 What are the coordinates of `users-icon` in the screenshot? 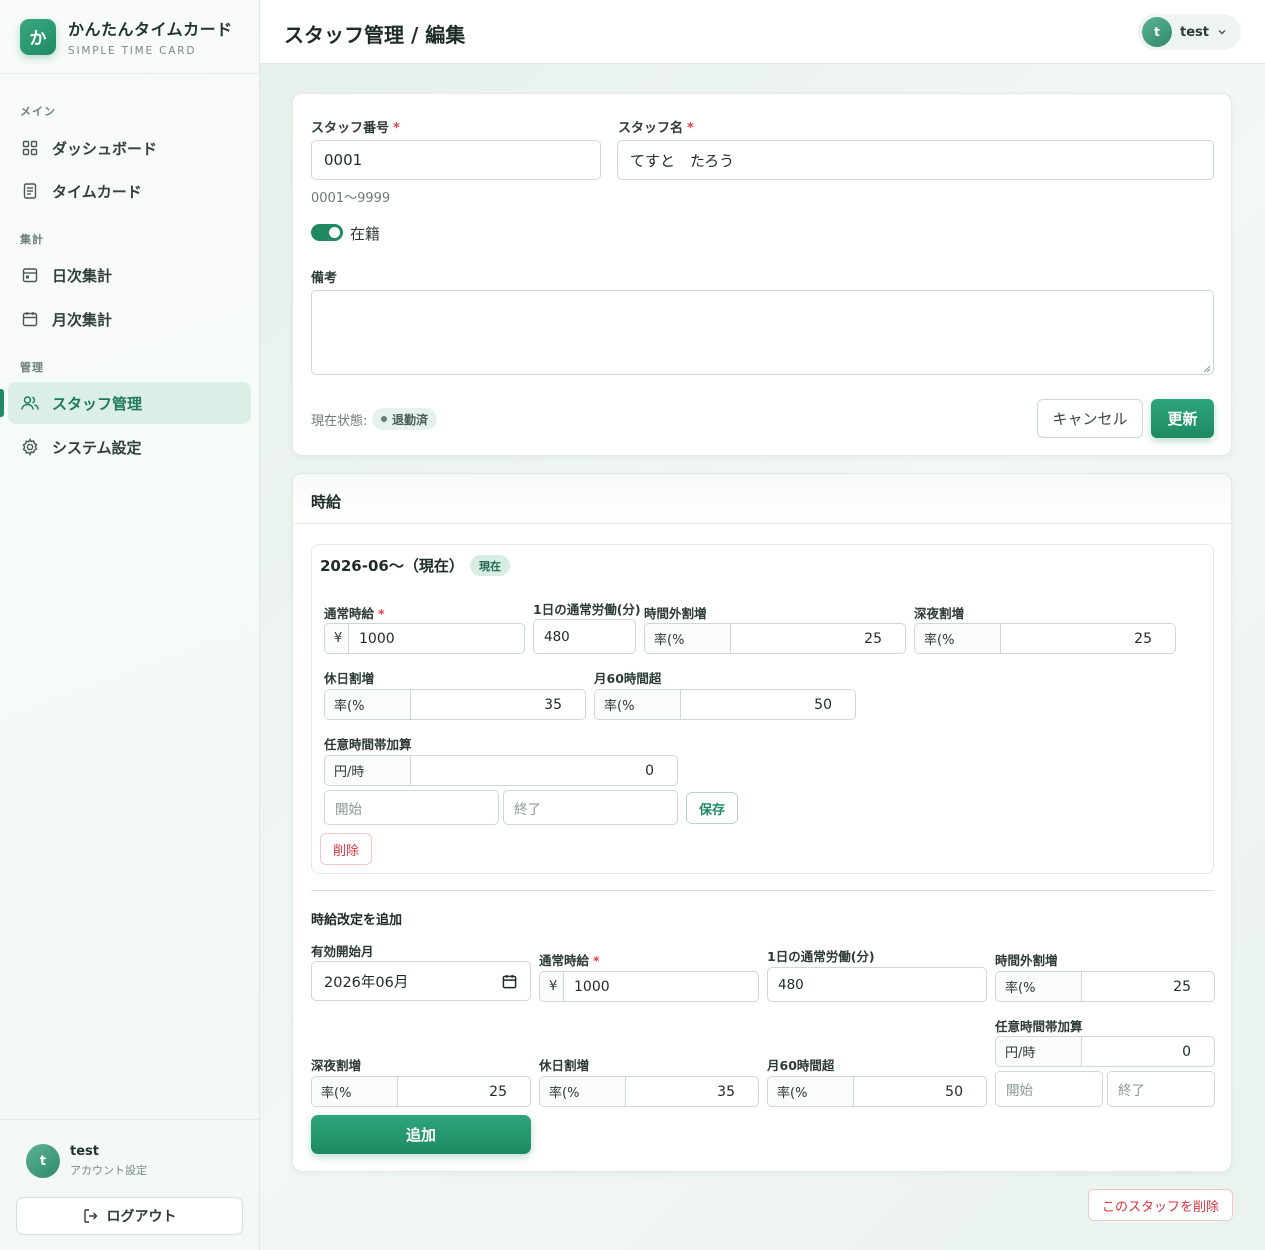 It's located at (30, 403).